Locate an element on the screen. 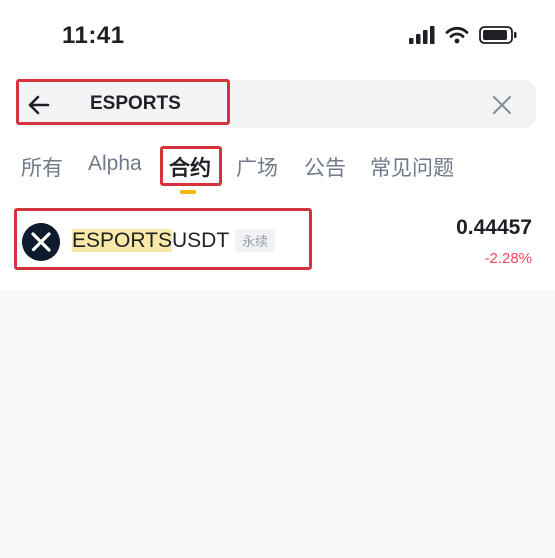  tab-announcements: 公告 is located at coordinates (325, 167).